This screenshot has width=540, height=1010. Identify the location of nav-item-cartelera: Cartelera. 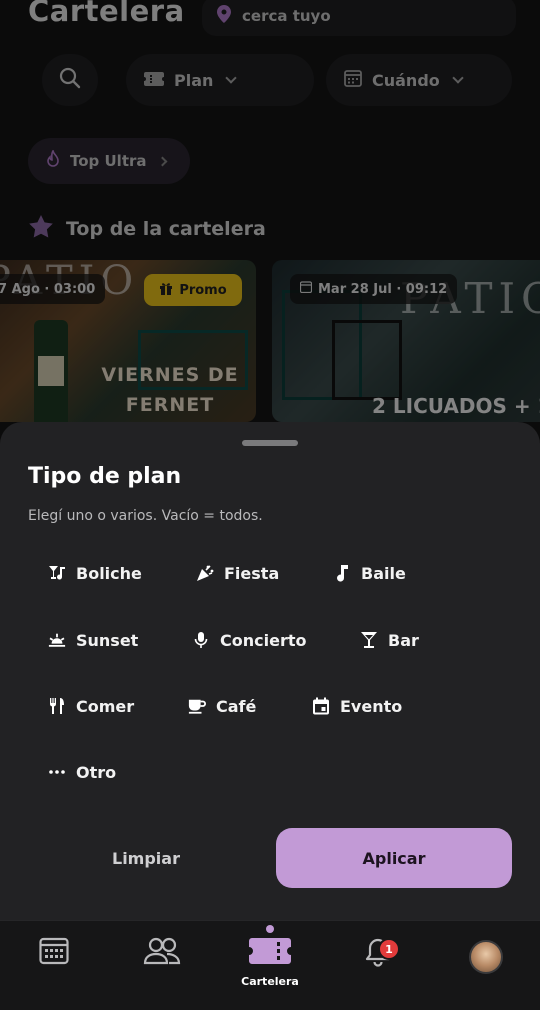
(270, 967).